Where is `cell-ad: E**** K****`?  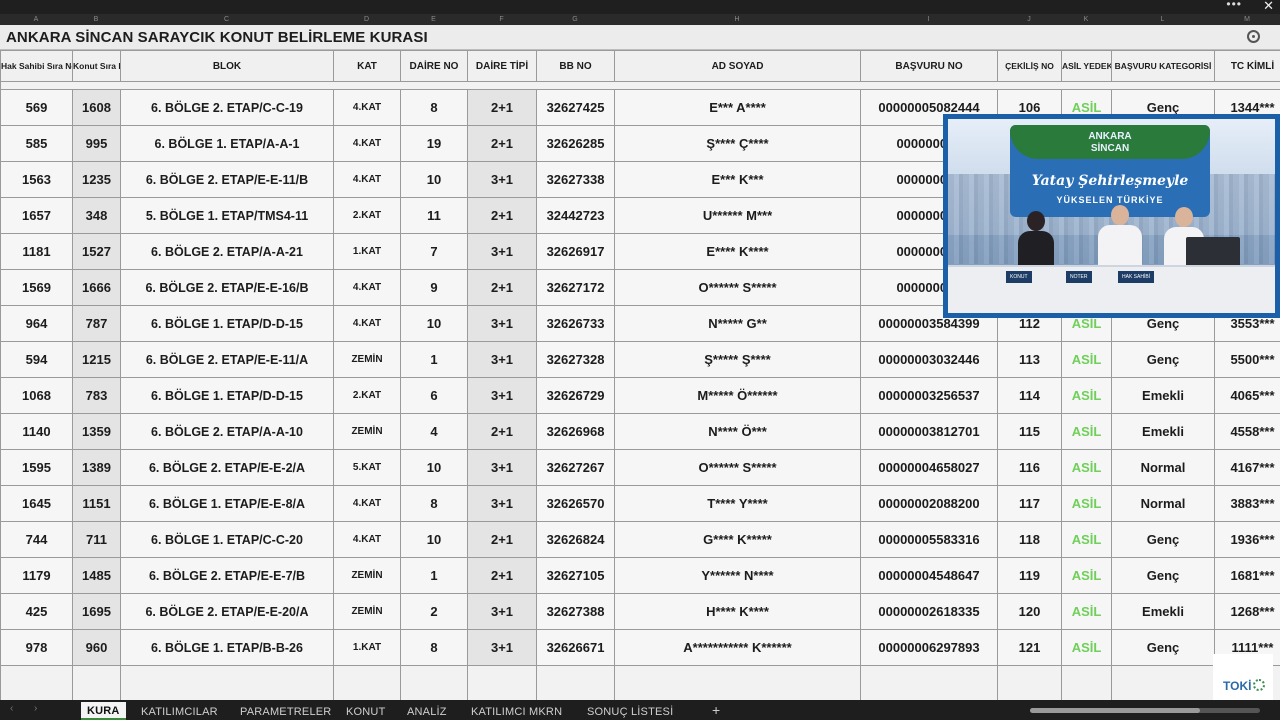 cell-ad: E**** K**** is located at coordinates (737, 251).